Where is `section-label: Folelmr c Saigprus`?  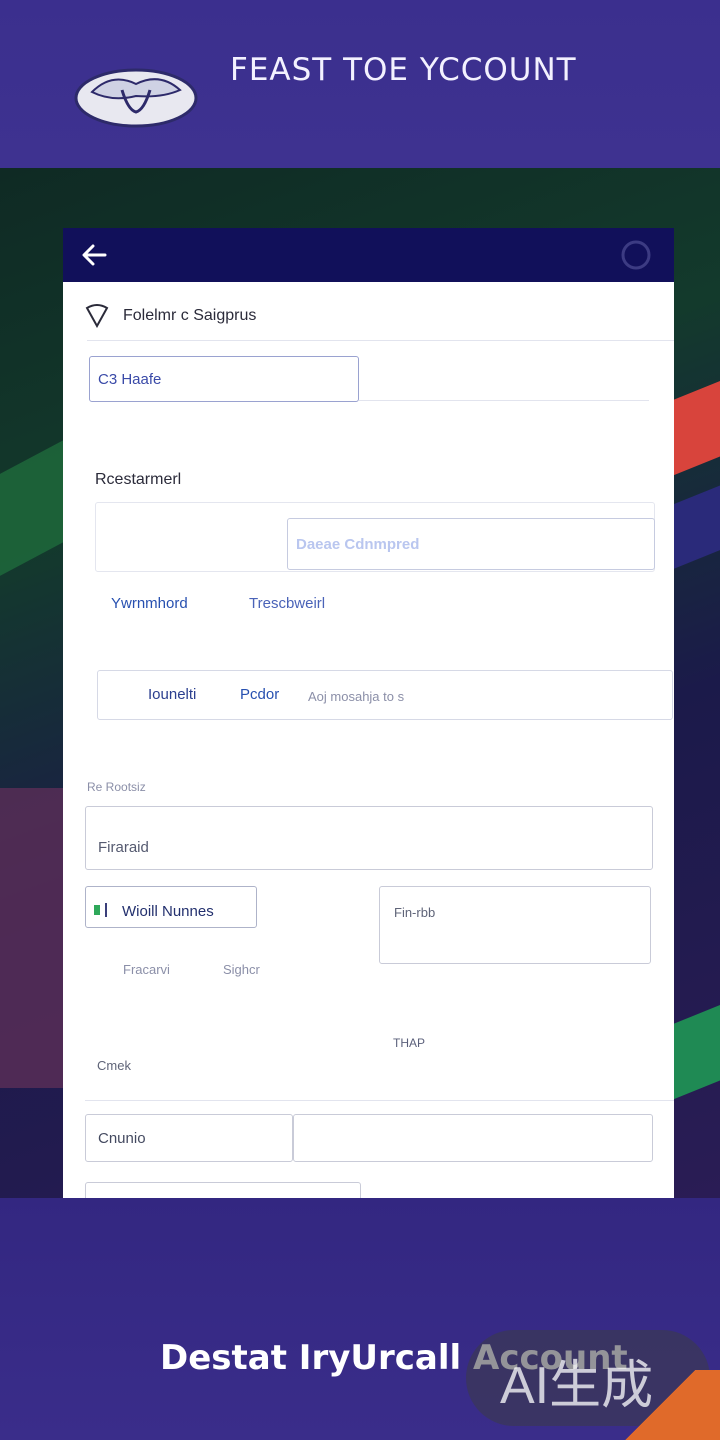
section-label: Folelmr c Saigprus is located at coordinates (190, 315).